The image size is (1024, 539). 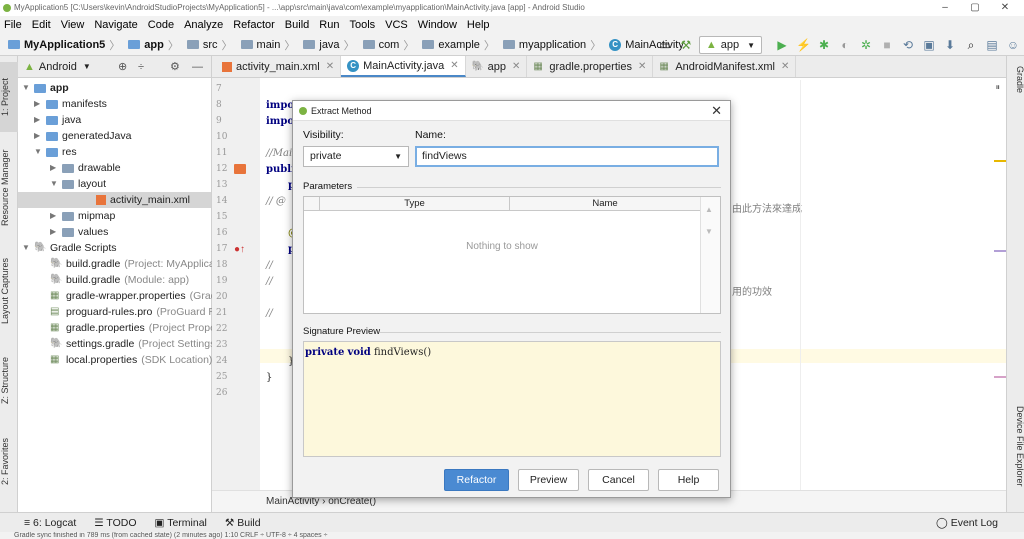 I want to click on code-line-25: }, so click(x=269, y=377).